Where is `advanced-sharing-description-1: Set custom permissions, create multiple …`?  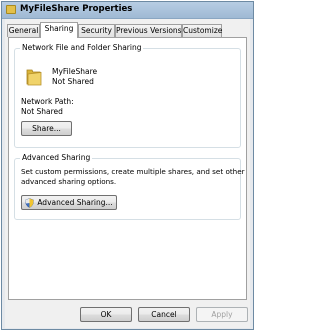
advanced-sharing-description-1: Set custom permissions, create multiple … is located at coordinates (133, 171).